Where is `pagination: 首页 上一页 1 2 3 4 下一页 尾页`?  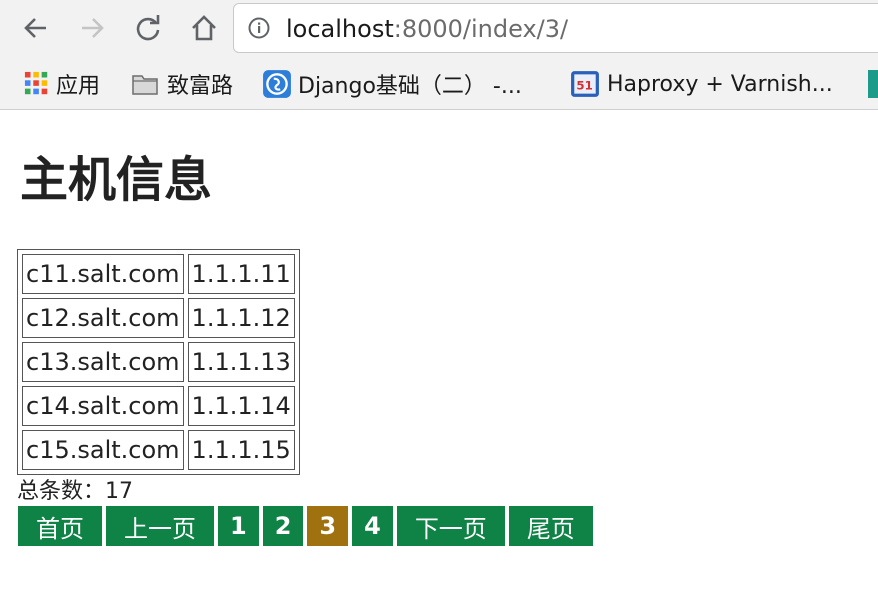
pagination: 首页 上一页 1 2 3 4 下一页 尾页 is located at coordinates (305, 526).